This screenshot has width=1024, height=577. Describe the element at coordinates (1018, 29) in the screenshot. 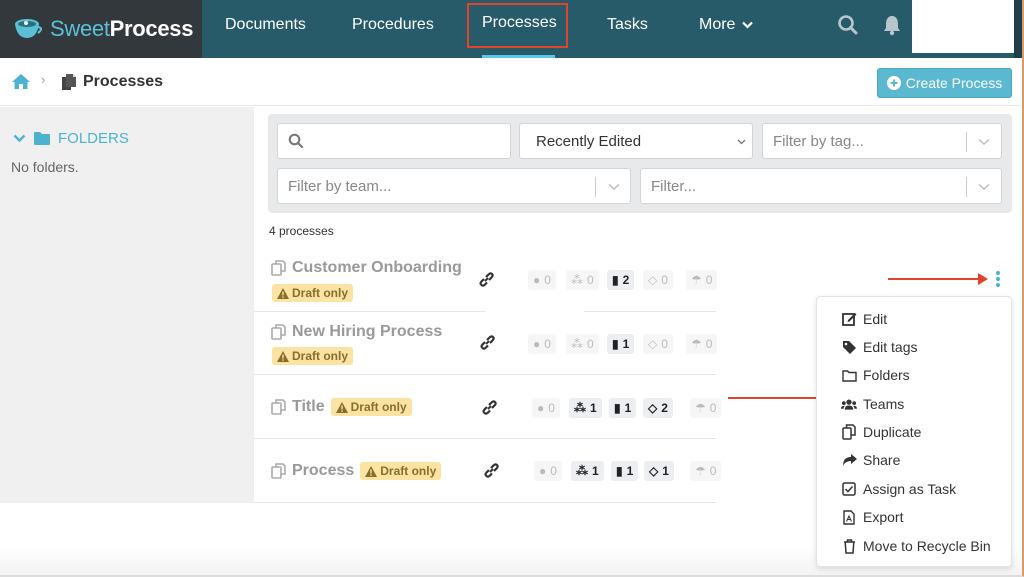

I see `nav-edge-strip` at that location.